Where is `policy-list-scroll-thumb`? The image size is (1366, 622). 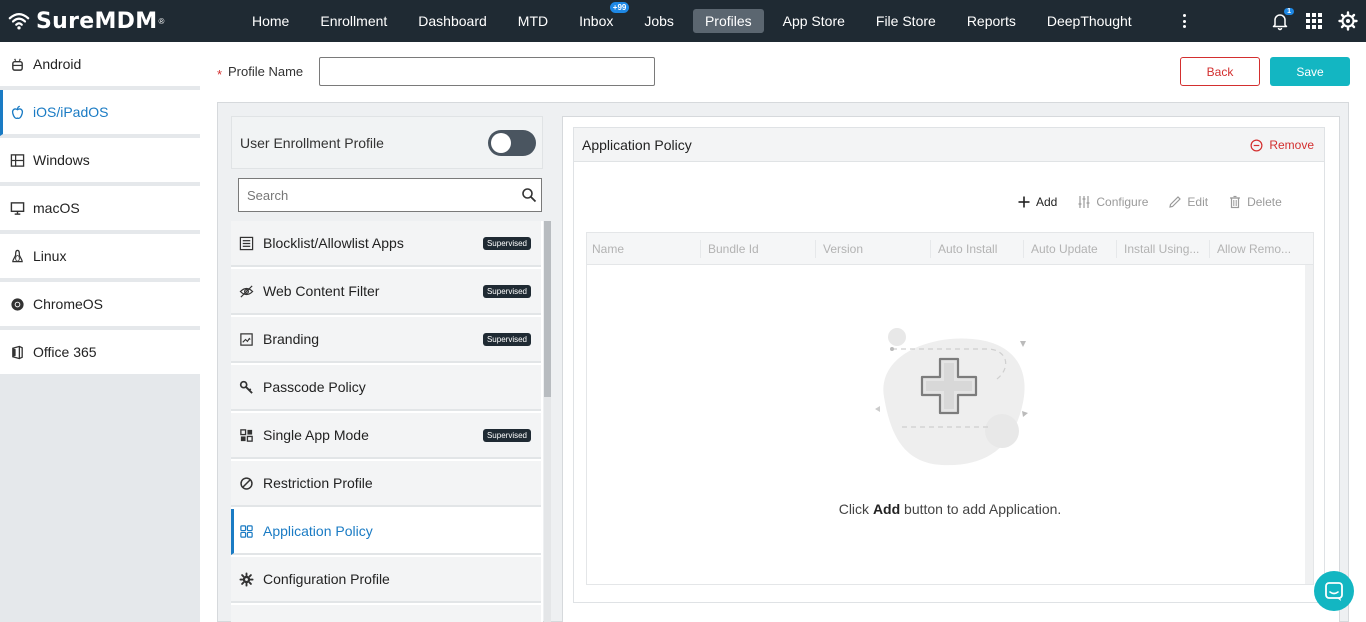 policy-list-scroll-thumb is located at coordinates (547, 309).